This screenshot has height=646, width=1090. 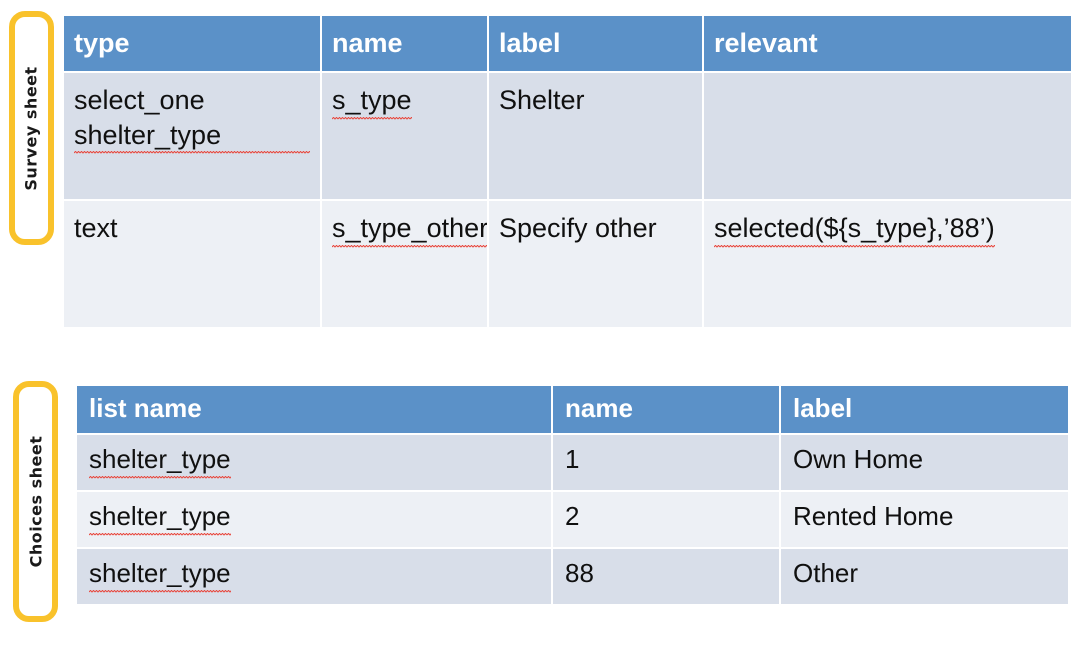 What do you see at coordinates (192, 44) in the screenshot?
I see `survey-column-header-type: type` at bounding box center [192, 44].